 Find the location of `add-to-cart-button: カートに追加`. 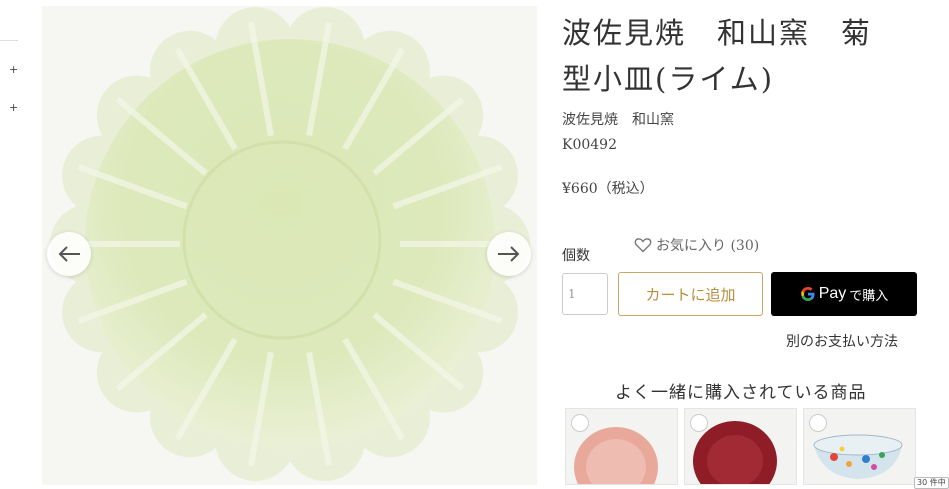

add-to-cart-button: カートに追加 is located at coordinates (690, 294).